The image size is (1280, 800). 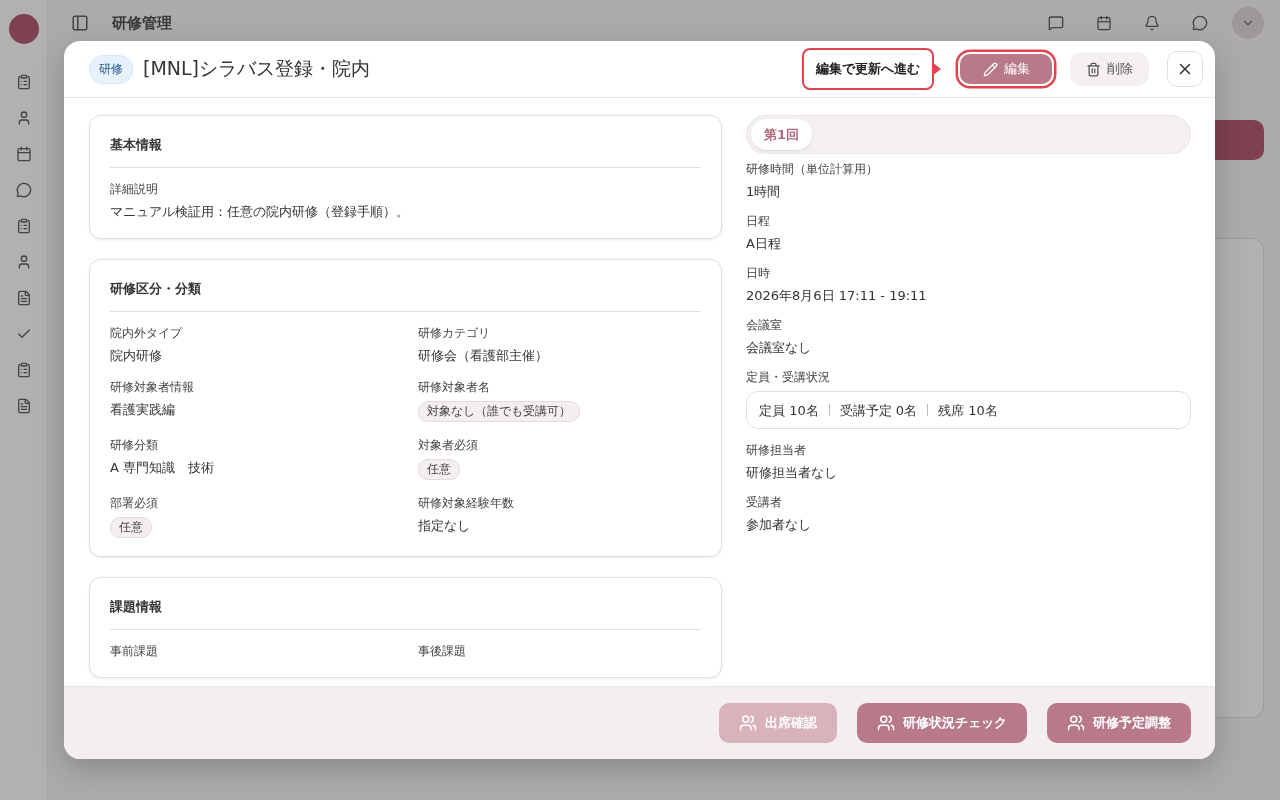 I want to click on card-title: 基本情報, so click(x=405, y=152).